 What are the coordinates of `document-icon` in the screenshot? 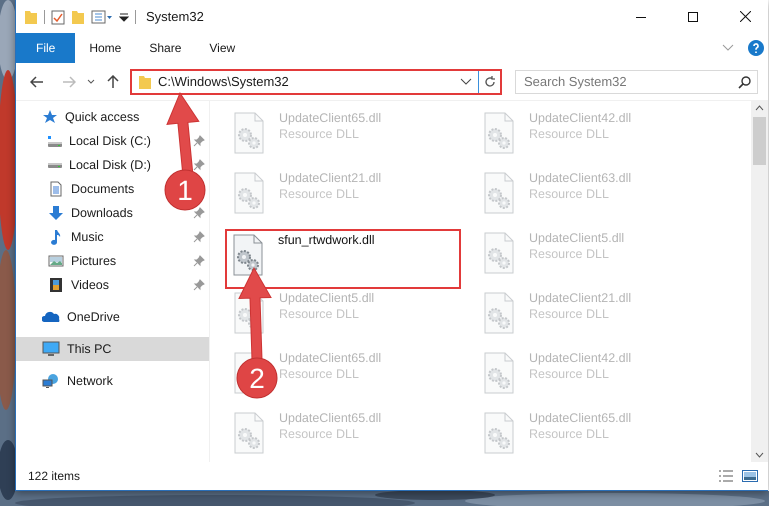 It's located at (56, 189).